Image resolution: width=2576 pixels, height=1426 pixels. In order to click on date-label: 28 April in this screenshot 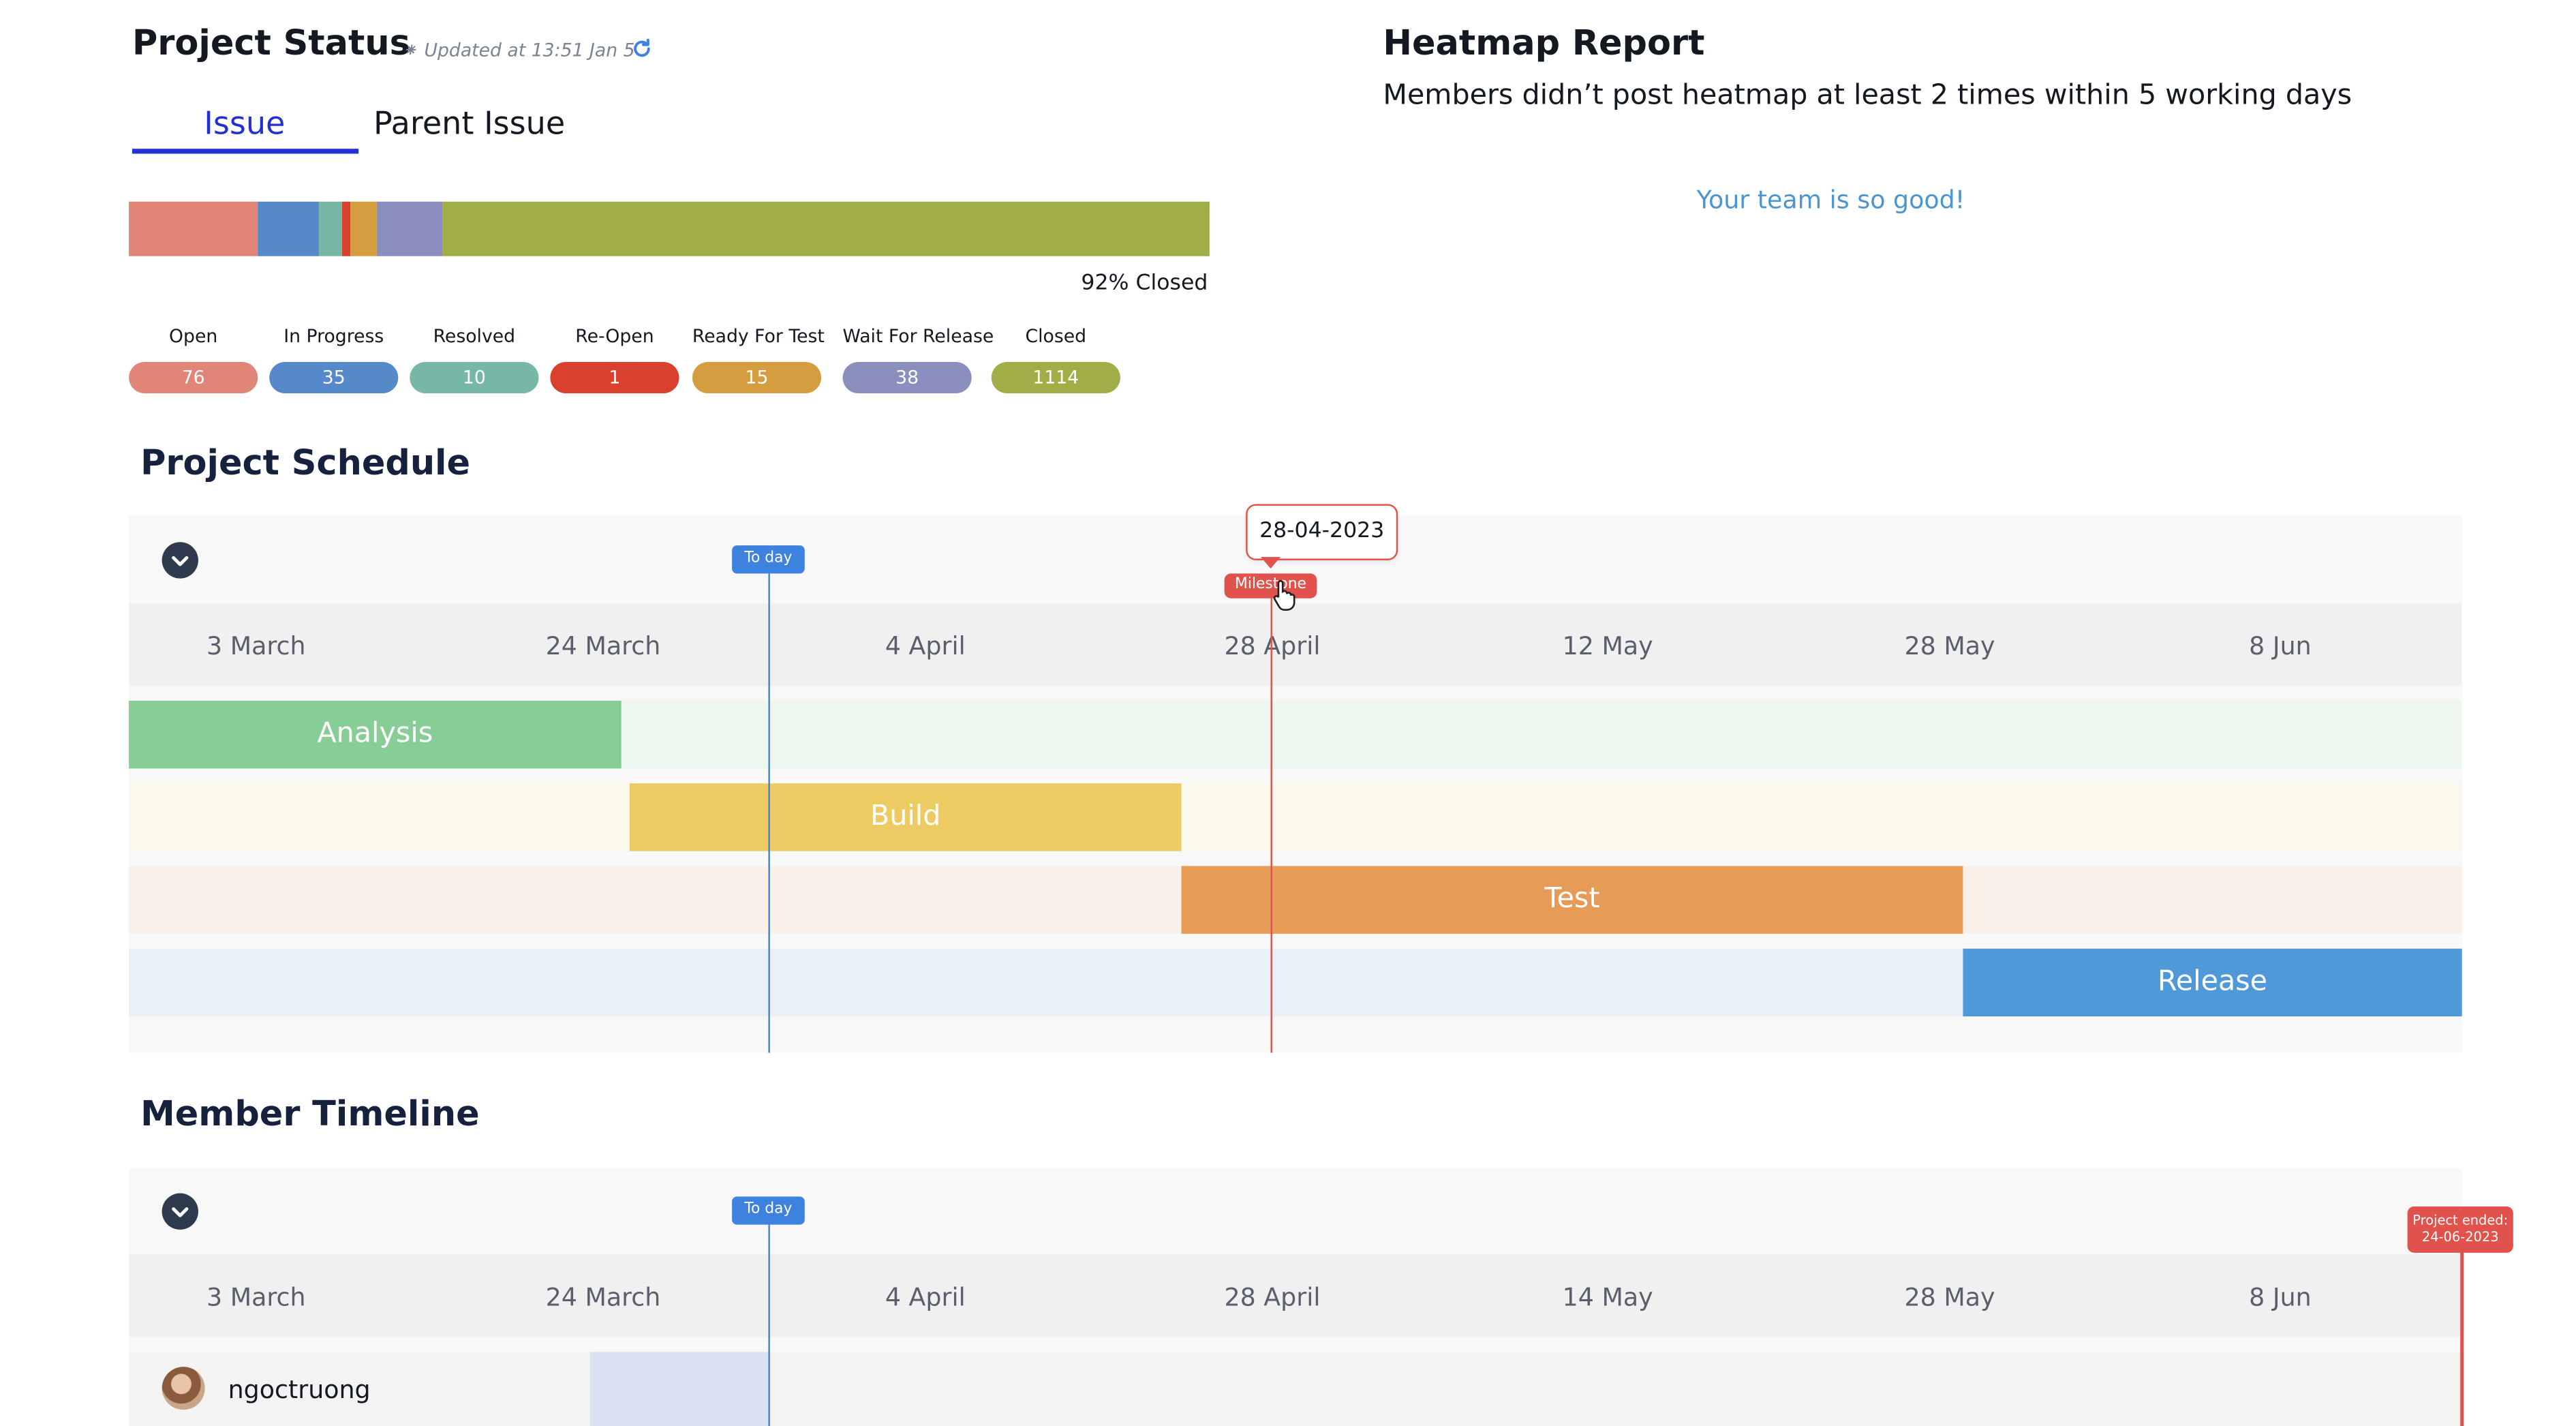, I will do `click(1272, 1297)`.